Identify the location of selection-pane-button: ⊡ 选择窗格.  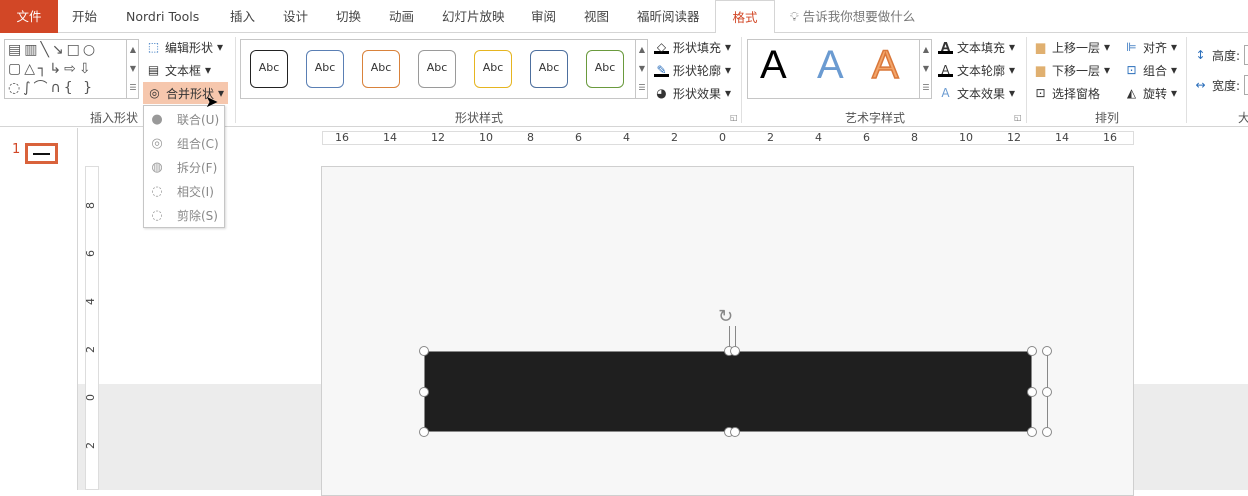
(1066, 93).